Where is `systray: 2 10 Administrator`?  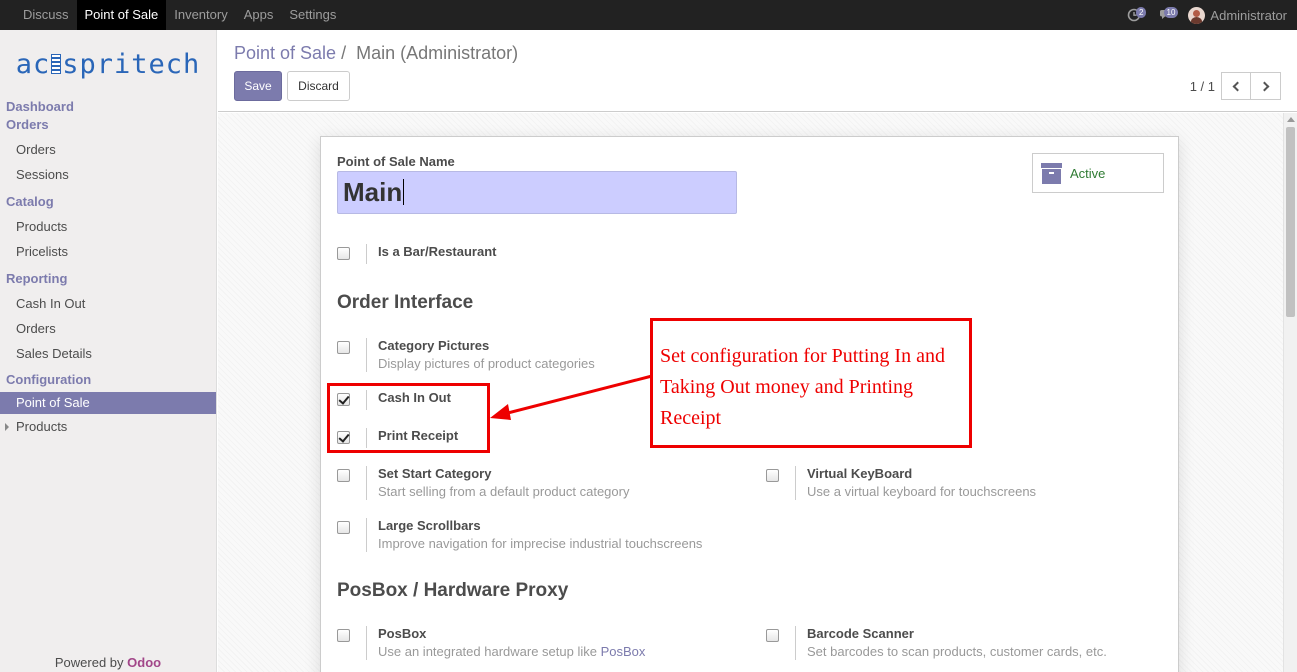 systray: 2 10 Administrator is located at coordinates (1208, 15).